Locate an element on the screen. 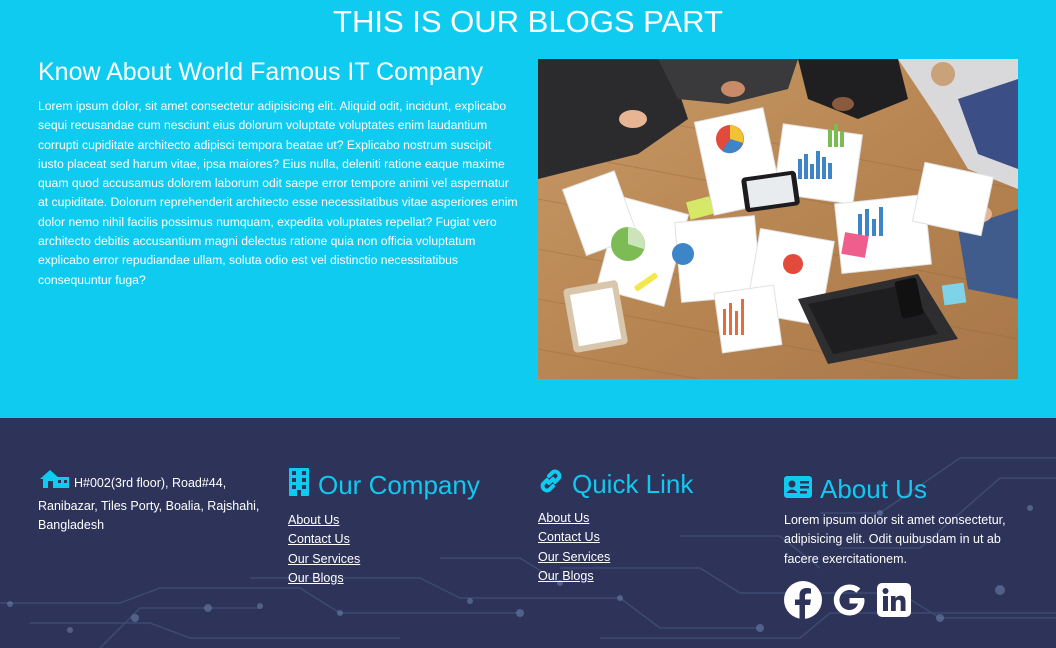  linkedin-icon is located at coordinates (894, 602).